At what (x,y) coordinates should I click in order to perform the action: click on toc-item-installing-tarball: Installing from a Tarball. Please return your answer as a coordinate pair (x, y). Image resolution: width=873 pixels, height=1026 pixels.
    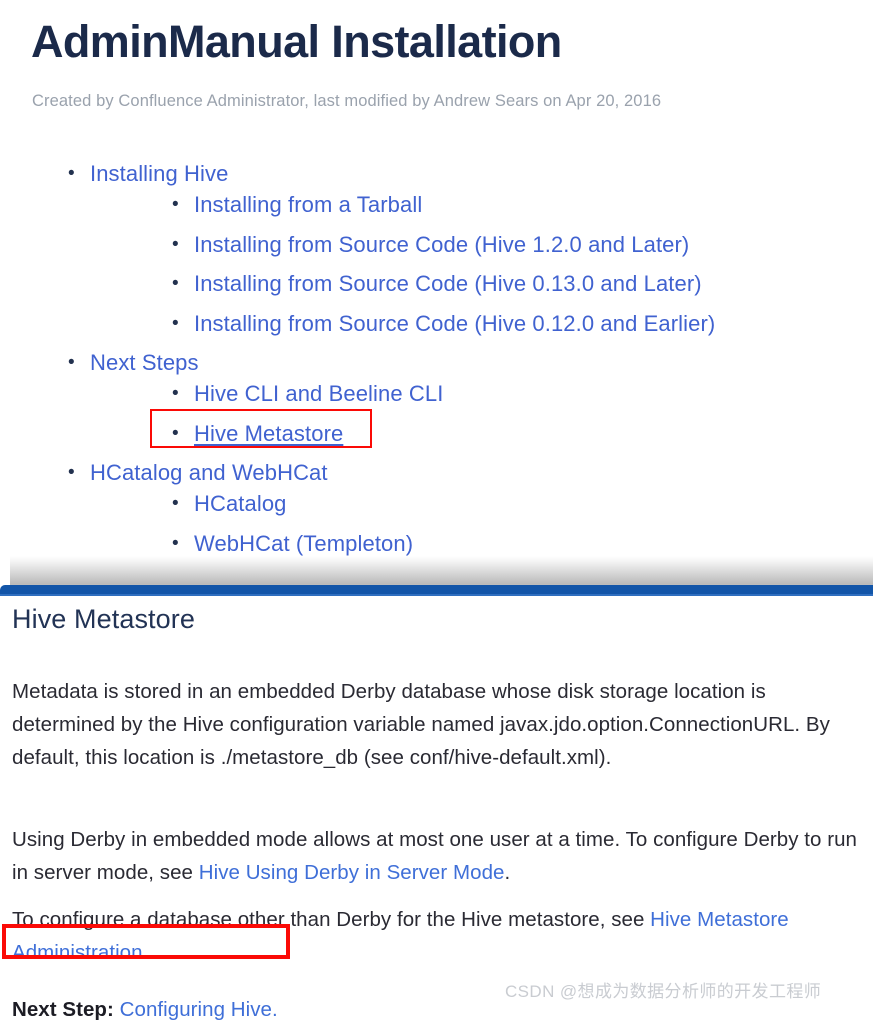
    Looking at the image, I should click on (507, 206).